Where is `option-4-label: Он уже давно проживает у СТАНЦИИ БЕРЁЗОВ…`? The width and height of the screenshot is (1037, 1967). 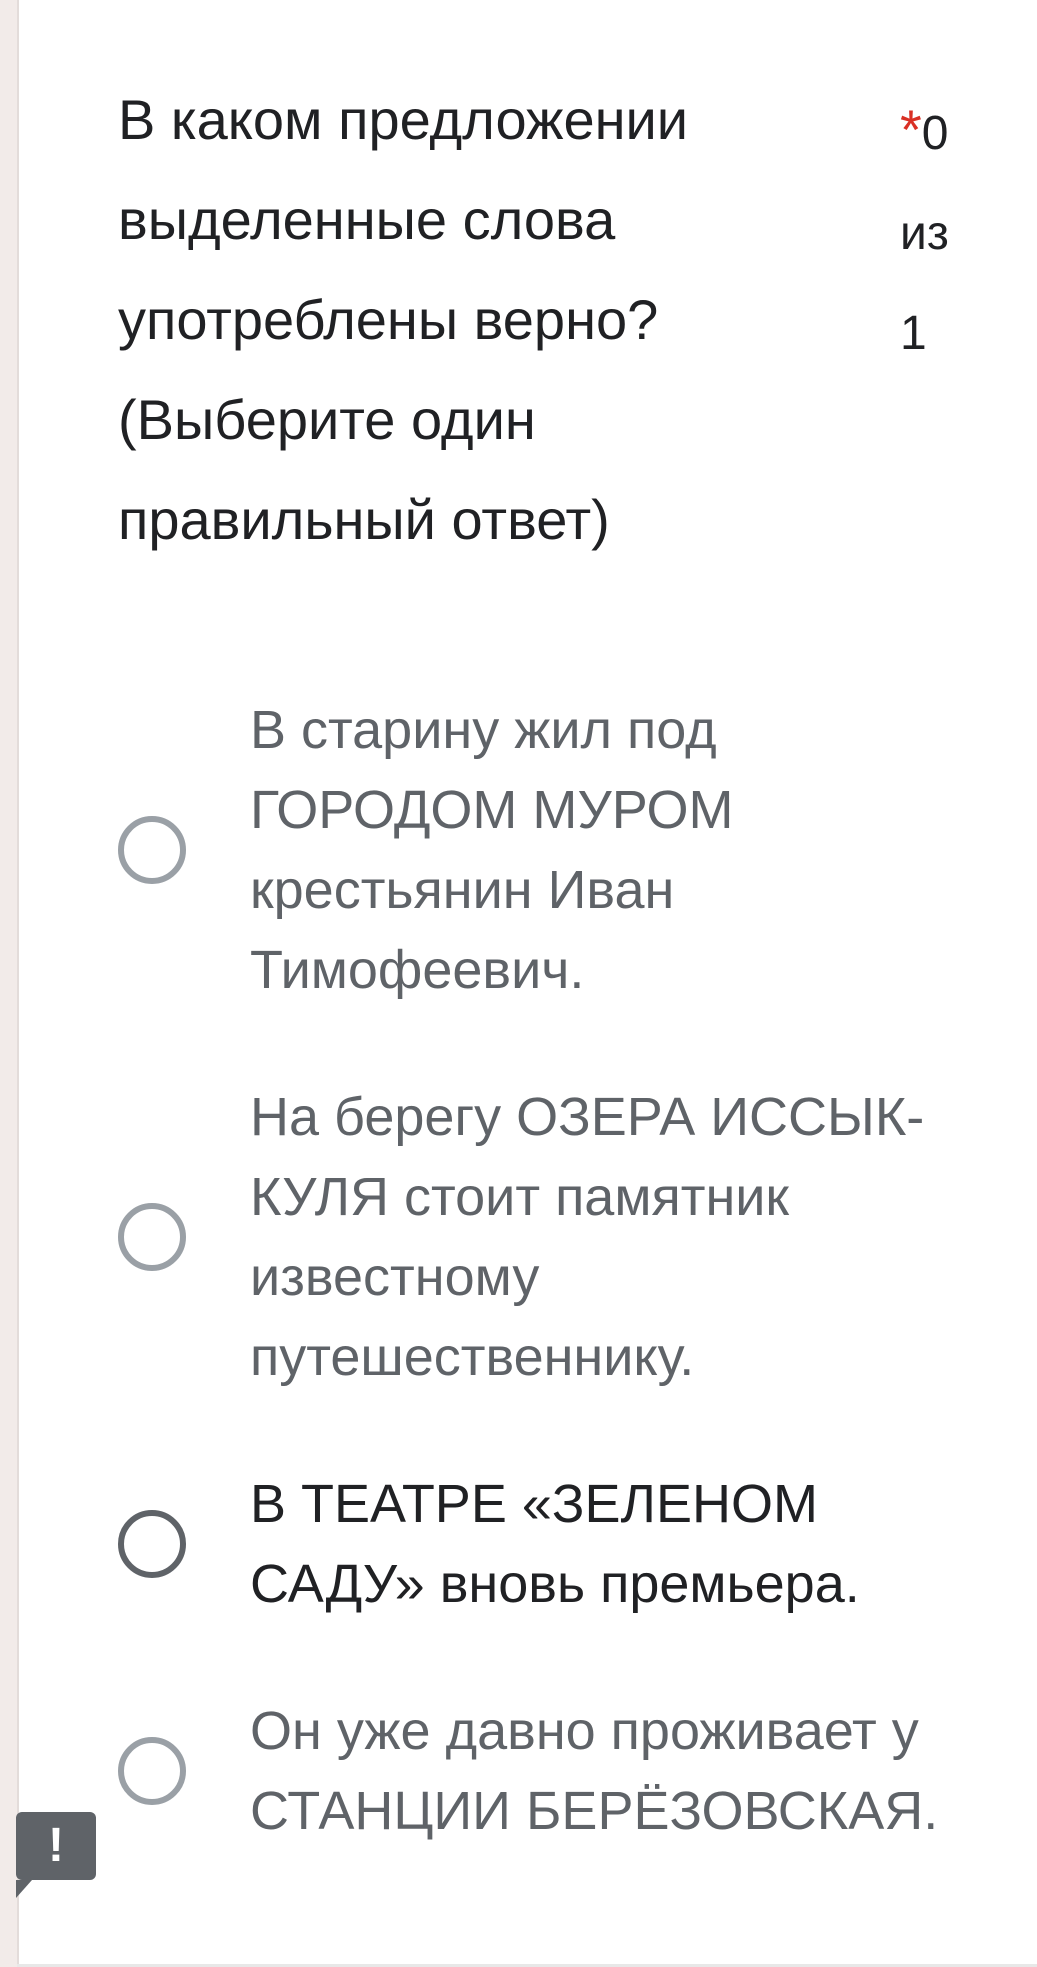 option-4-label: Он уже давно проживает у СТАНЦИИ БЕРЁЗОВ… is located at coordinates (594, 1771).